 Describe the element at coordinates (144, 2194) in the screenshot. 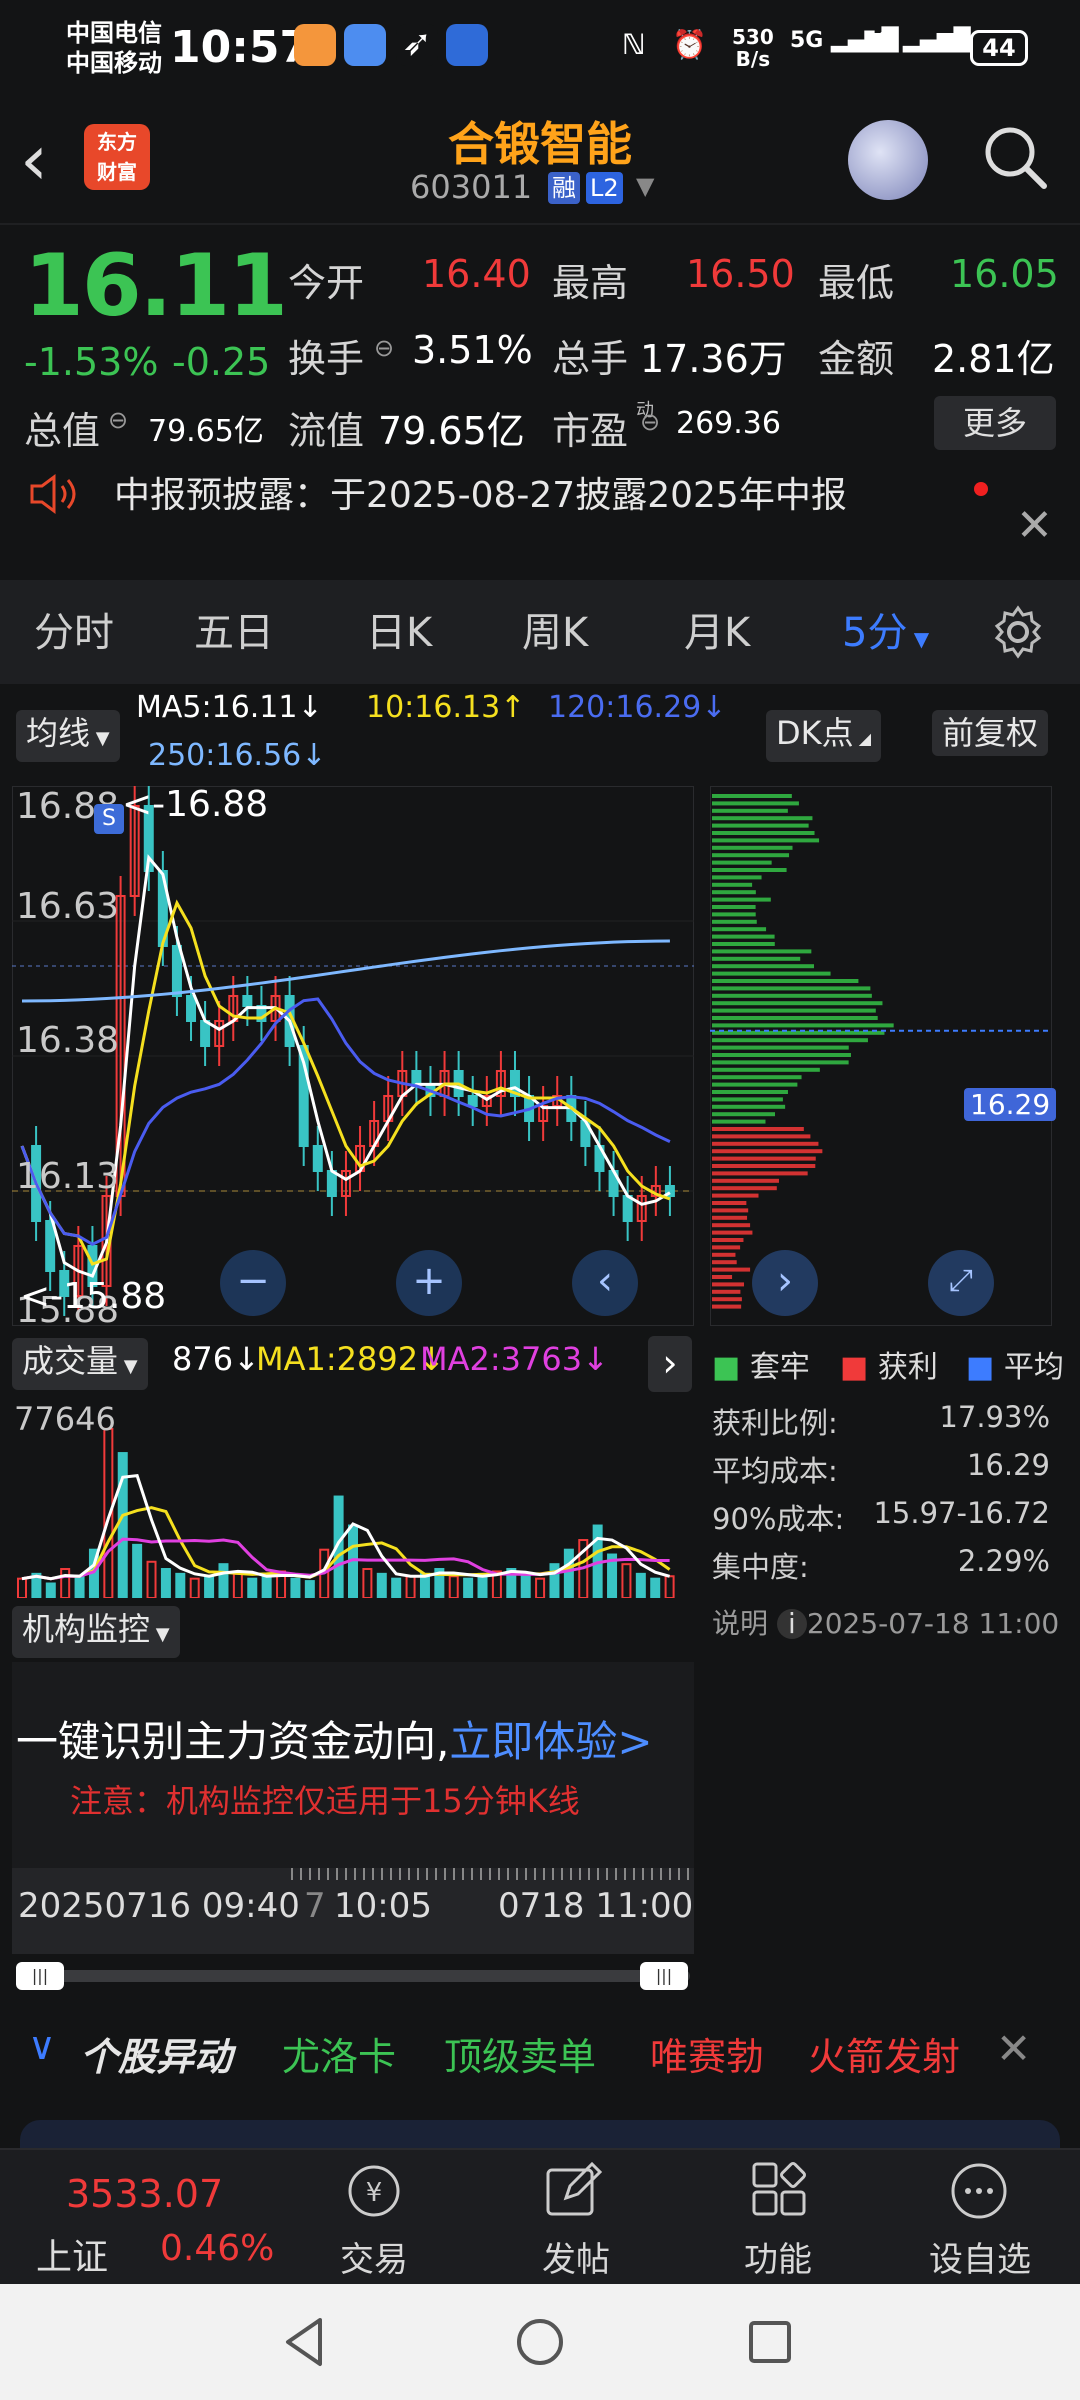

I see `index-value: 3533.07` at that location.